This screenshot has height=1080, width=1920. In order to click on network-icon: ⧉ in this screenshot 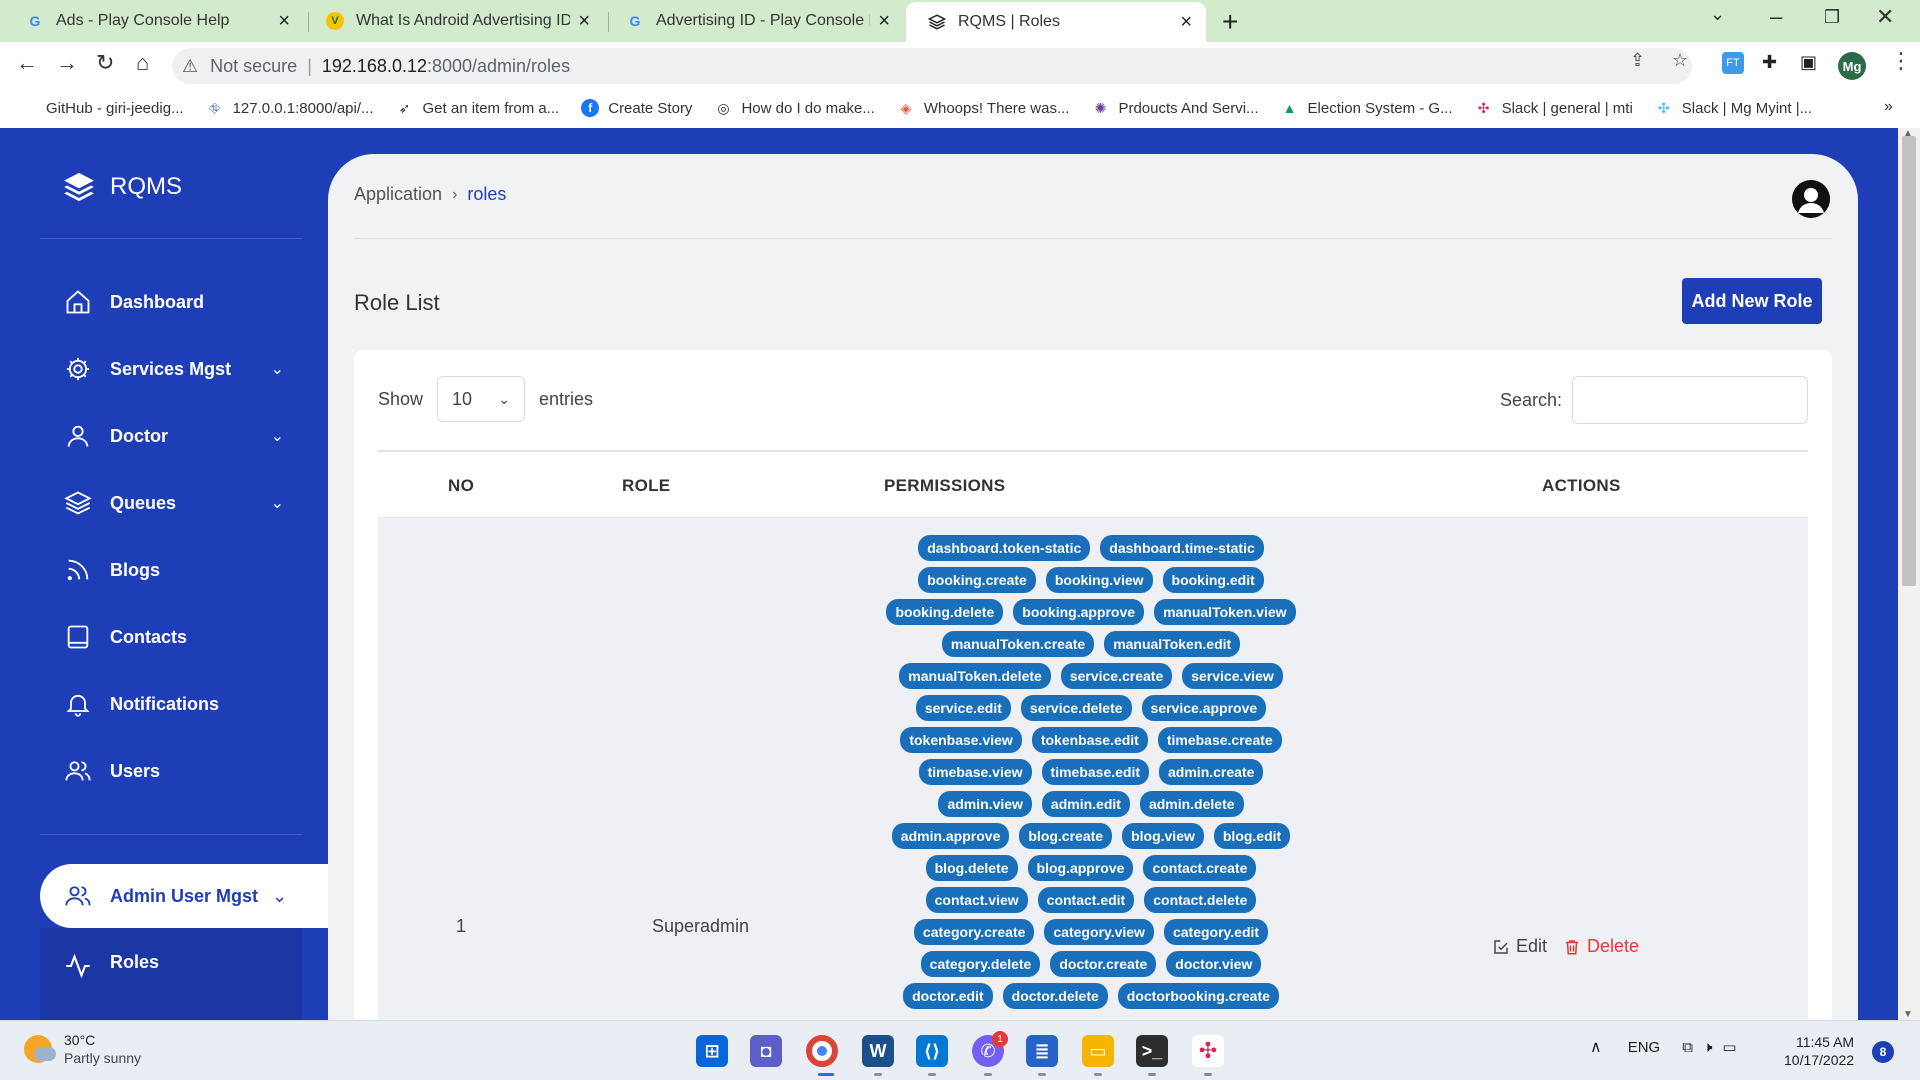, I will do `click(1687, 1047)`.